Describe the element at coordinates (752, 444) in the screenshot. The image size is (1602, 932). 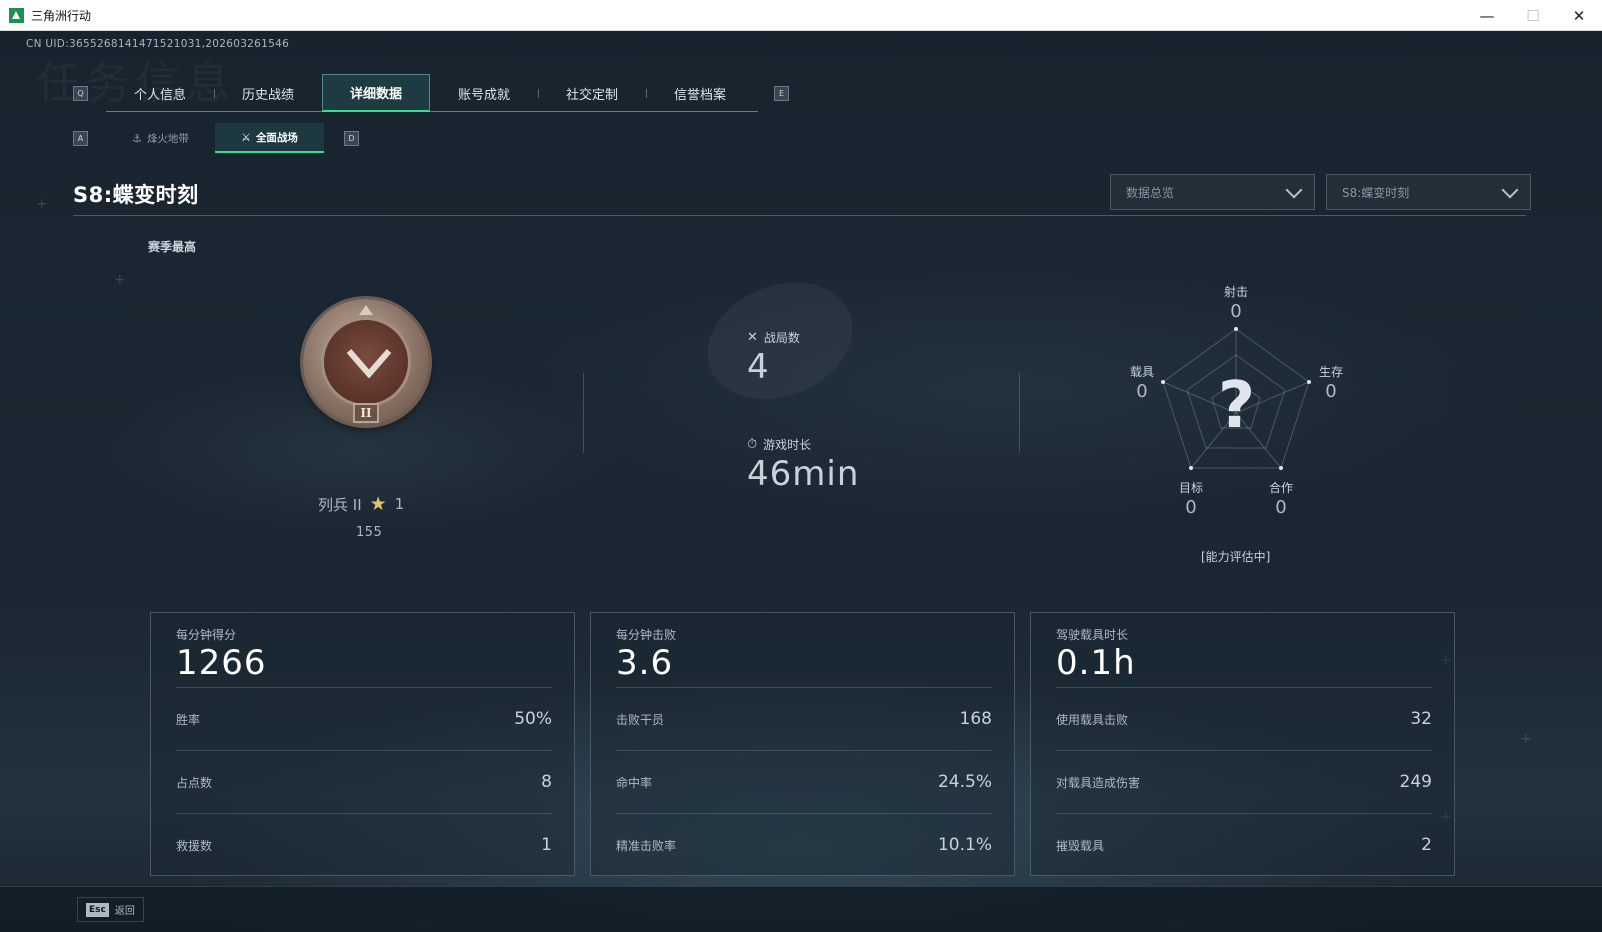
I see `stopwatch-icon: ⏱` at that location.